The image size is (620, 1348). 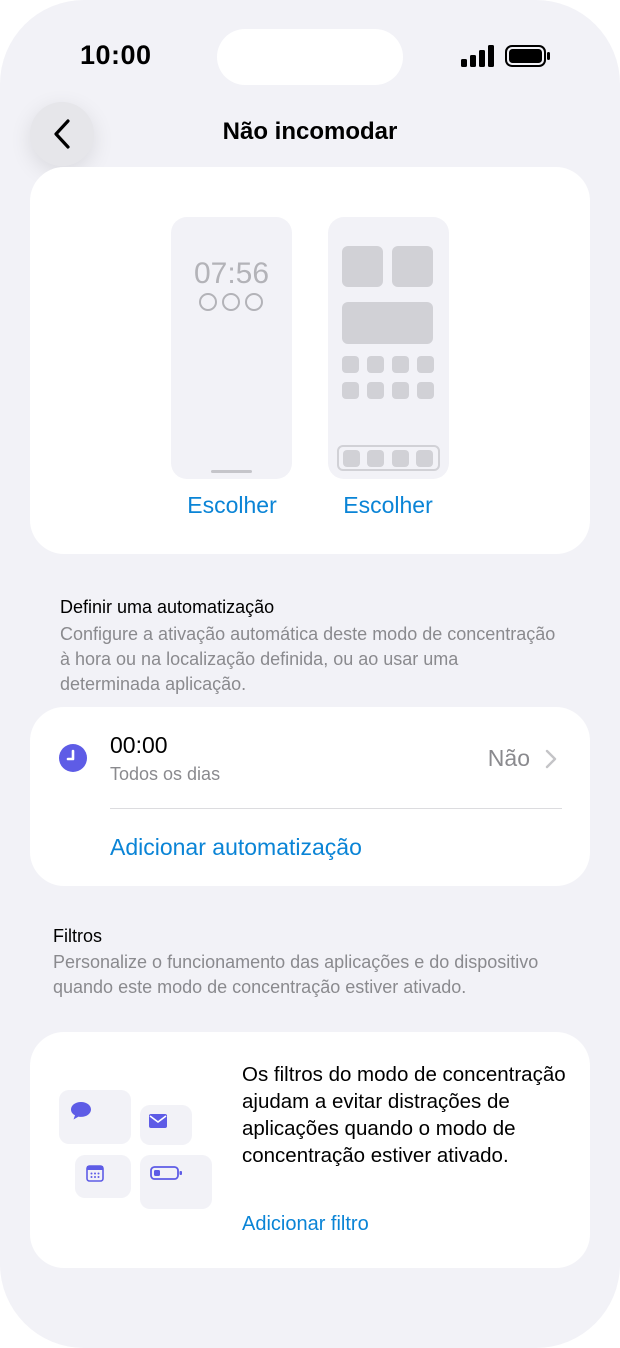 What do you see at coordinates (388, 348) in the screenshot?
I see `home-screen-preview` at bounding box center [388, 348].